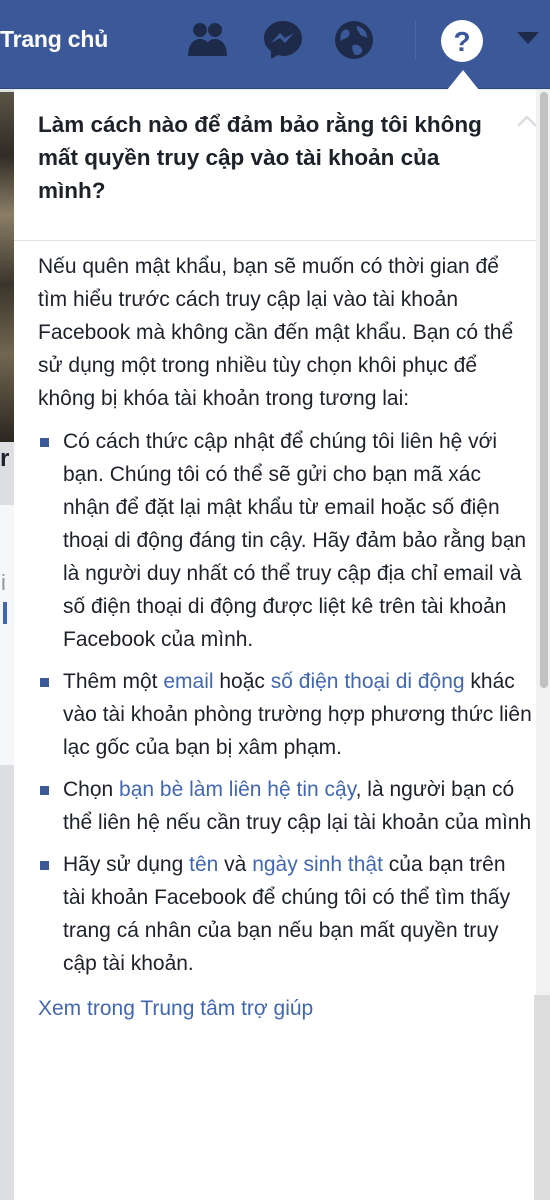  Describe the element at coordinates (317, 864) in the screenshot. I see `real-birthday-link: ngày sinh thật` at that location.